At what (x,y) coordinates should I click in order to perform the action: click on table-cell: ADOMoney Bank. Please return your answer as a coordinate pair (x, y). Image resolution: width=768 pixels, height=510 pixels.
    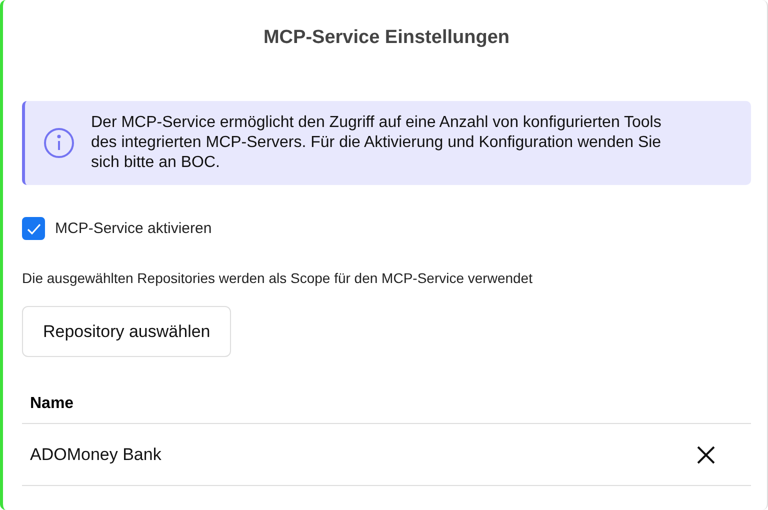
    Looking at the image, I should click on (96, 454).